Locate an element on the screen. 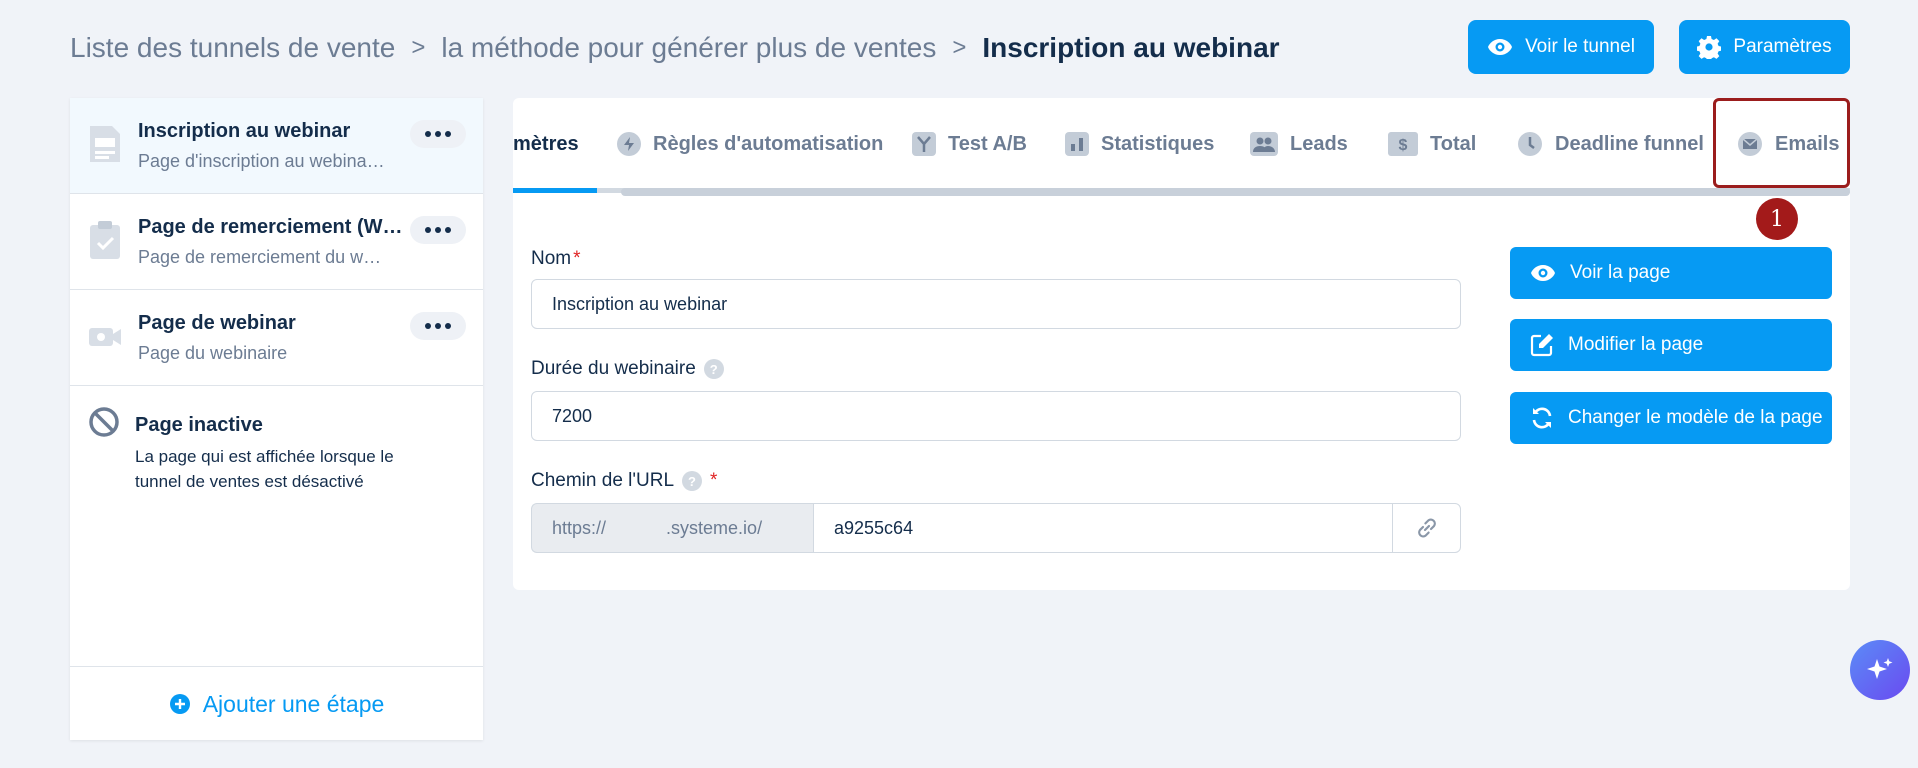 The height and width of the screenshot is (768, 1918). page-layout-icon is located at coordinates (105, 144).